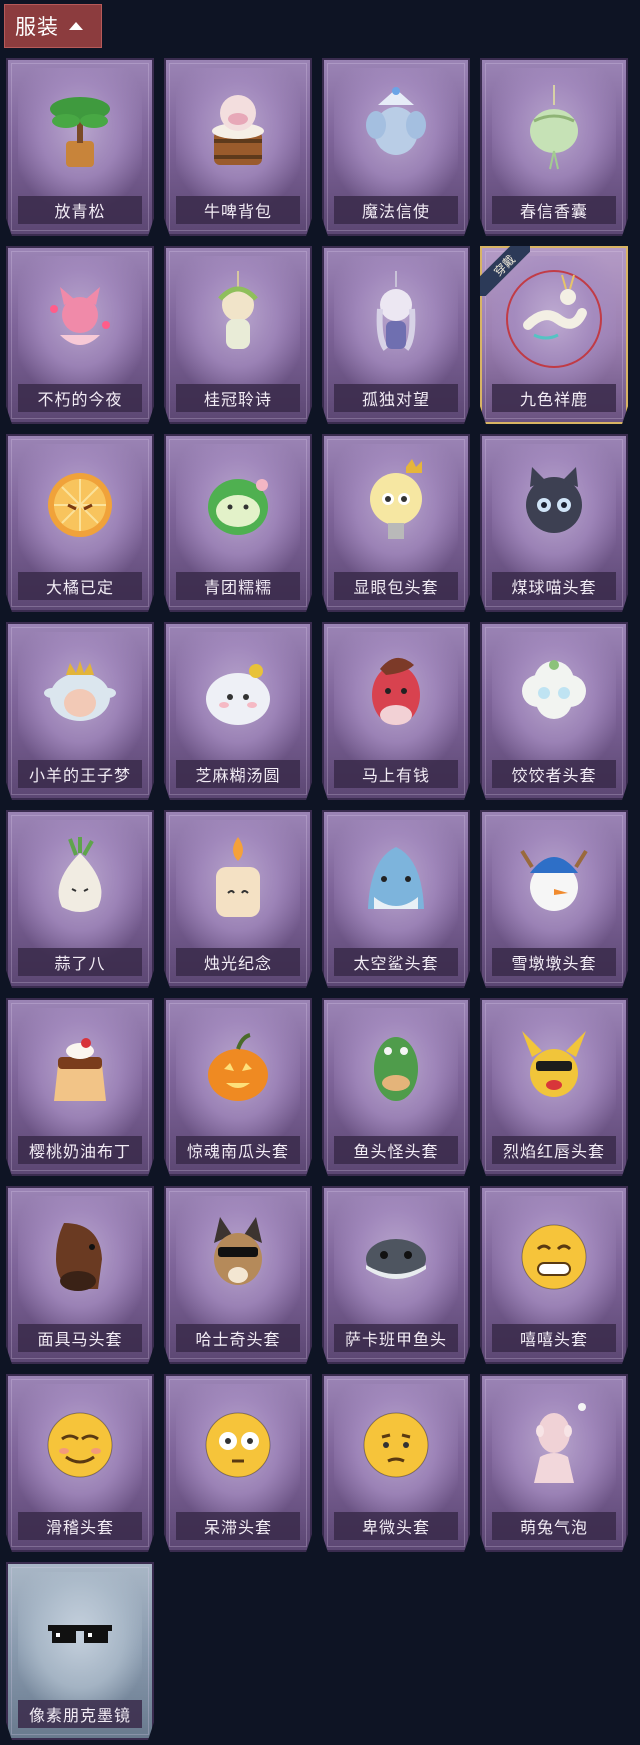 The height and width of the screenshot is (1745, 640). Describe the element at coordinates (80, 1338) in the screenshot. I see `card-name-plate: 面具马头套` at that location.